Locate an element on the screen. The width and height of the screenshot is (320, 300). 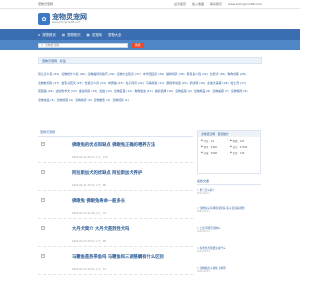
search-icon: ⚲ is located at coordinates (42, 44).